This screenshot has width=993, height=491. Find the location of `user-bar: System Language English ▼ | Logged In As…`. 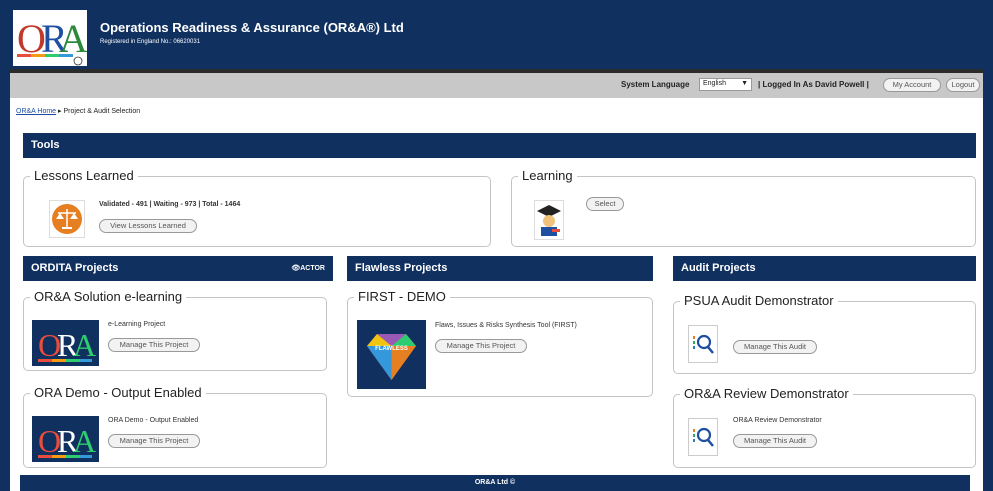

user-bar: System Language English ▼ | Logged In As… is located at coordinates (496, 85).